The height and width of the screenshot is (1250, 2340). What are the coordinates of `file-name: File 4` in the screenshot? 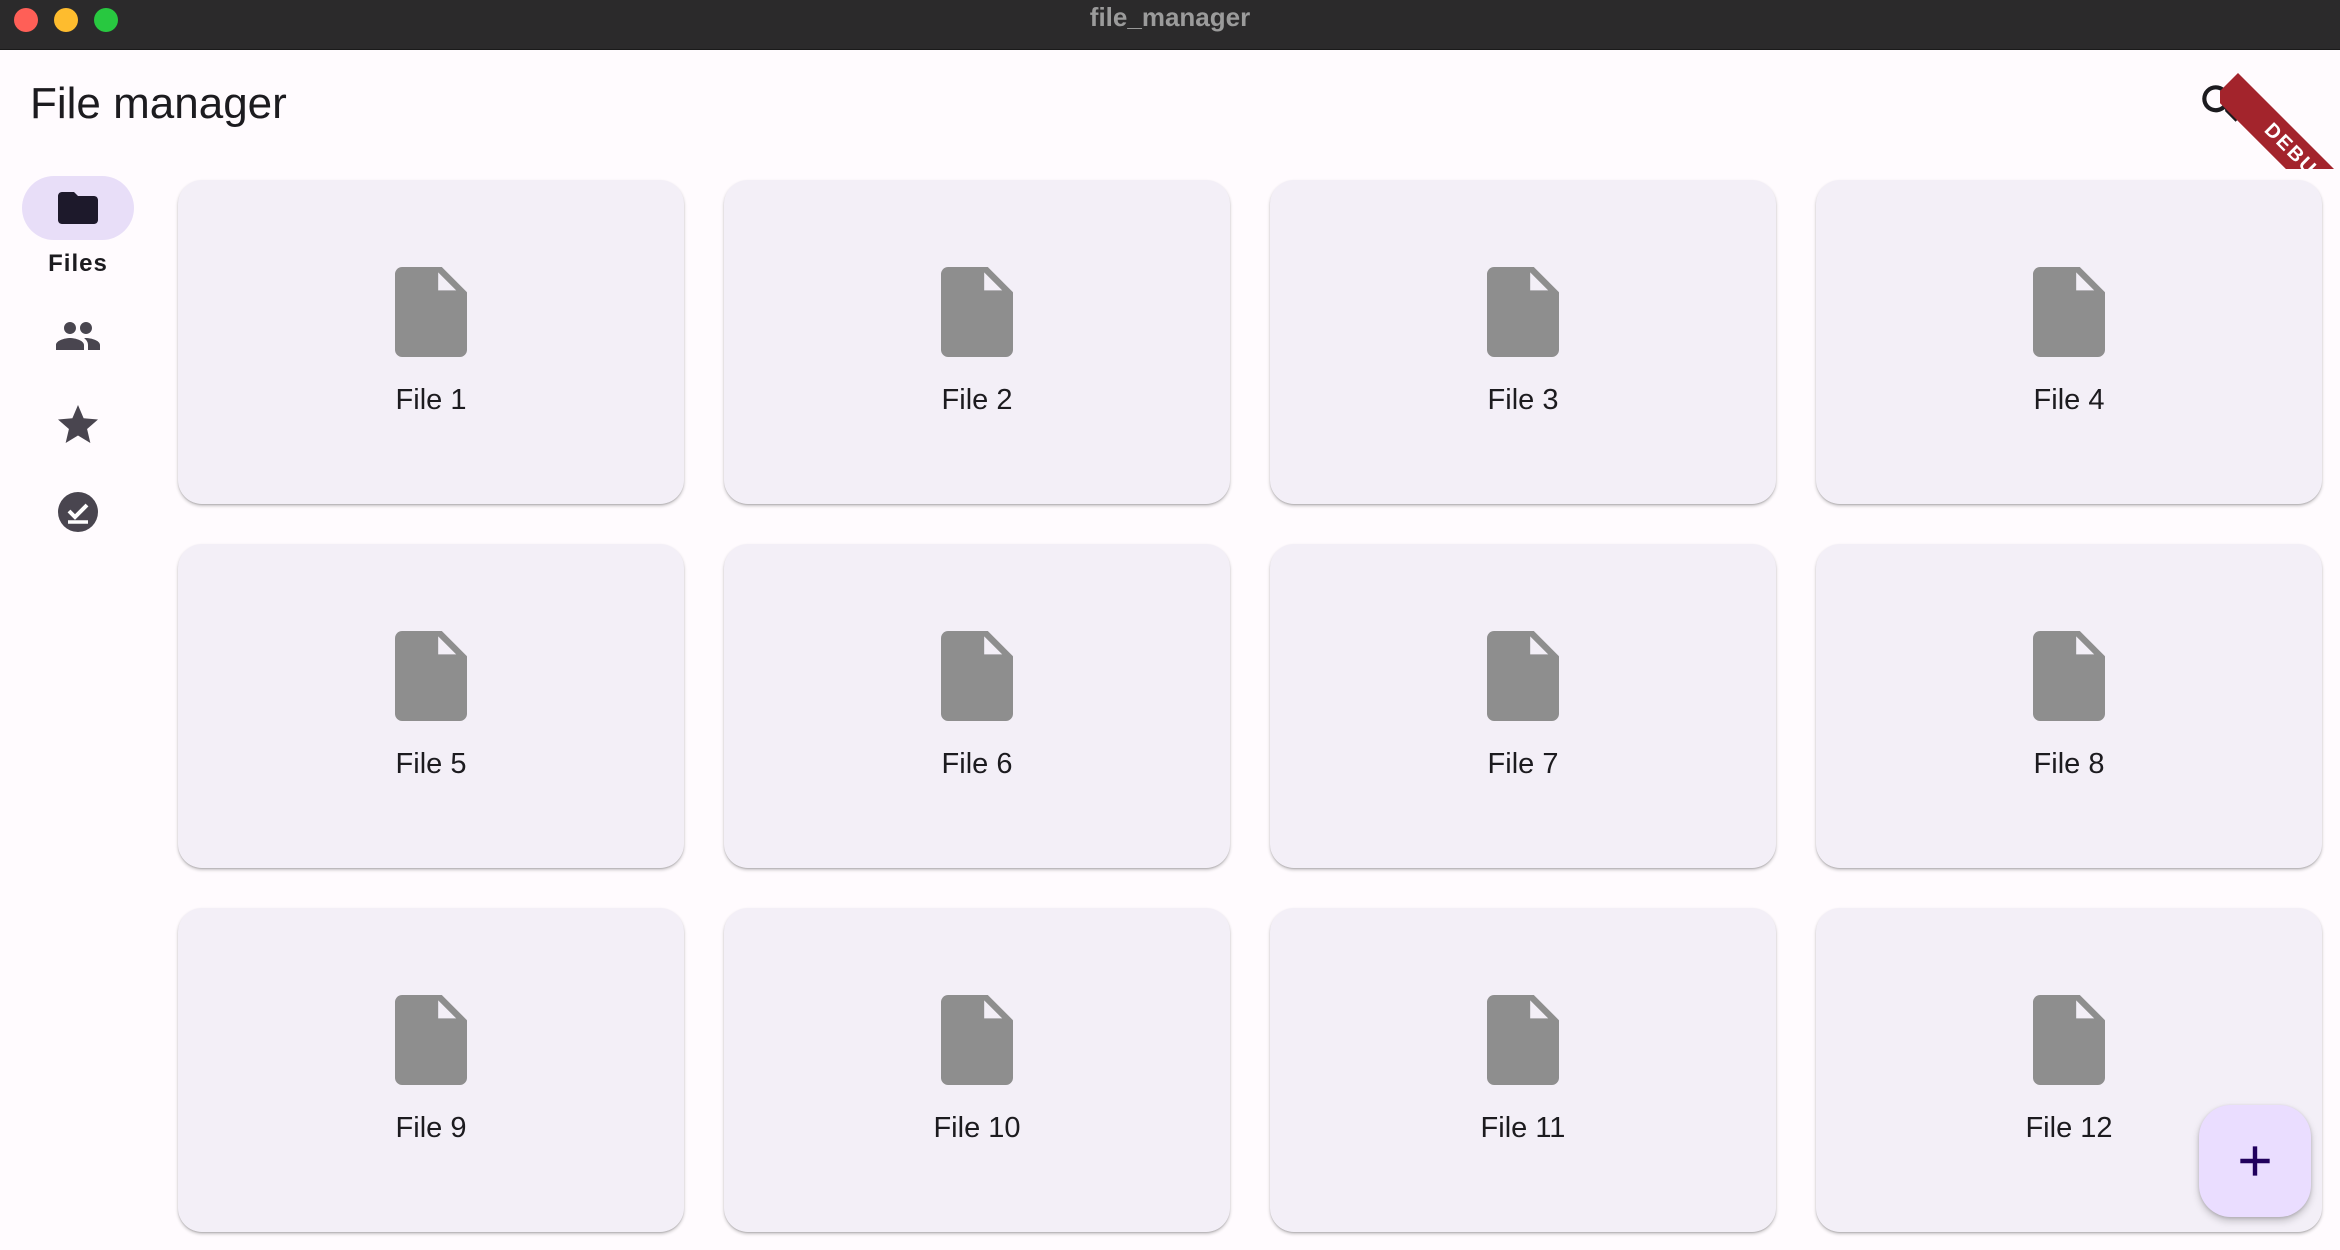 It's located at (2069, 400).